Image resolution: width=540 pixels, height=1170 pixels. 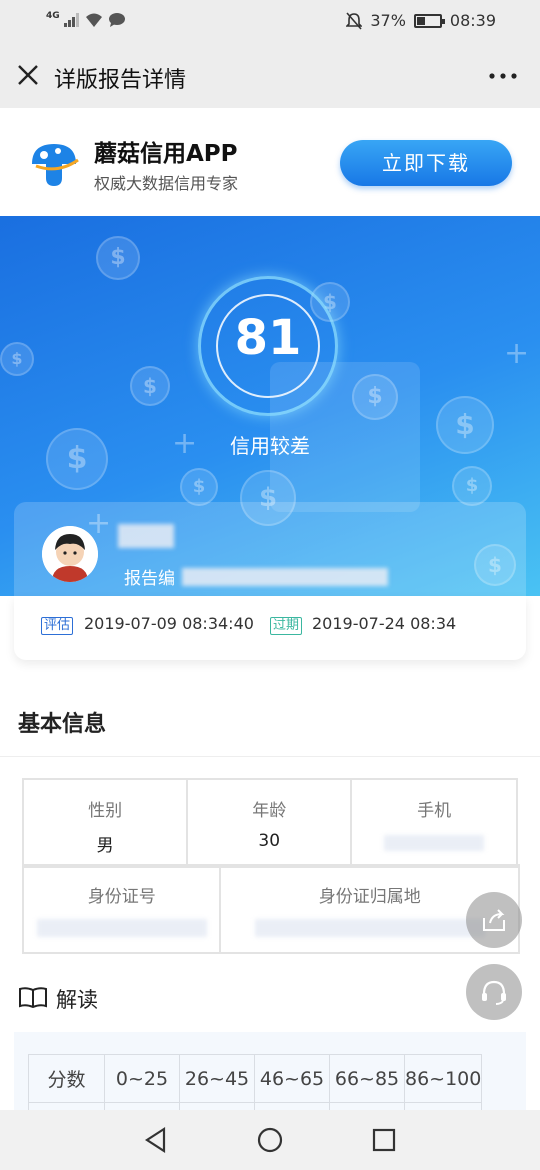 I want to click on eval-time: 2019-07-09 08:34:40, so click(x=169, y=623).